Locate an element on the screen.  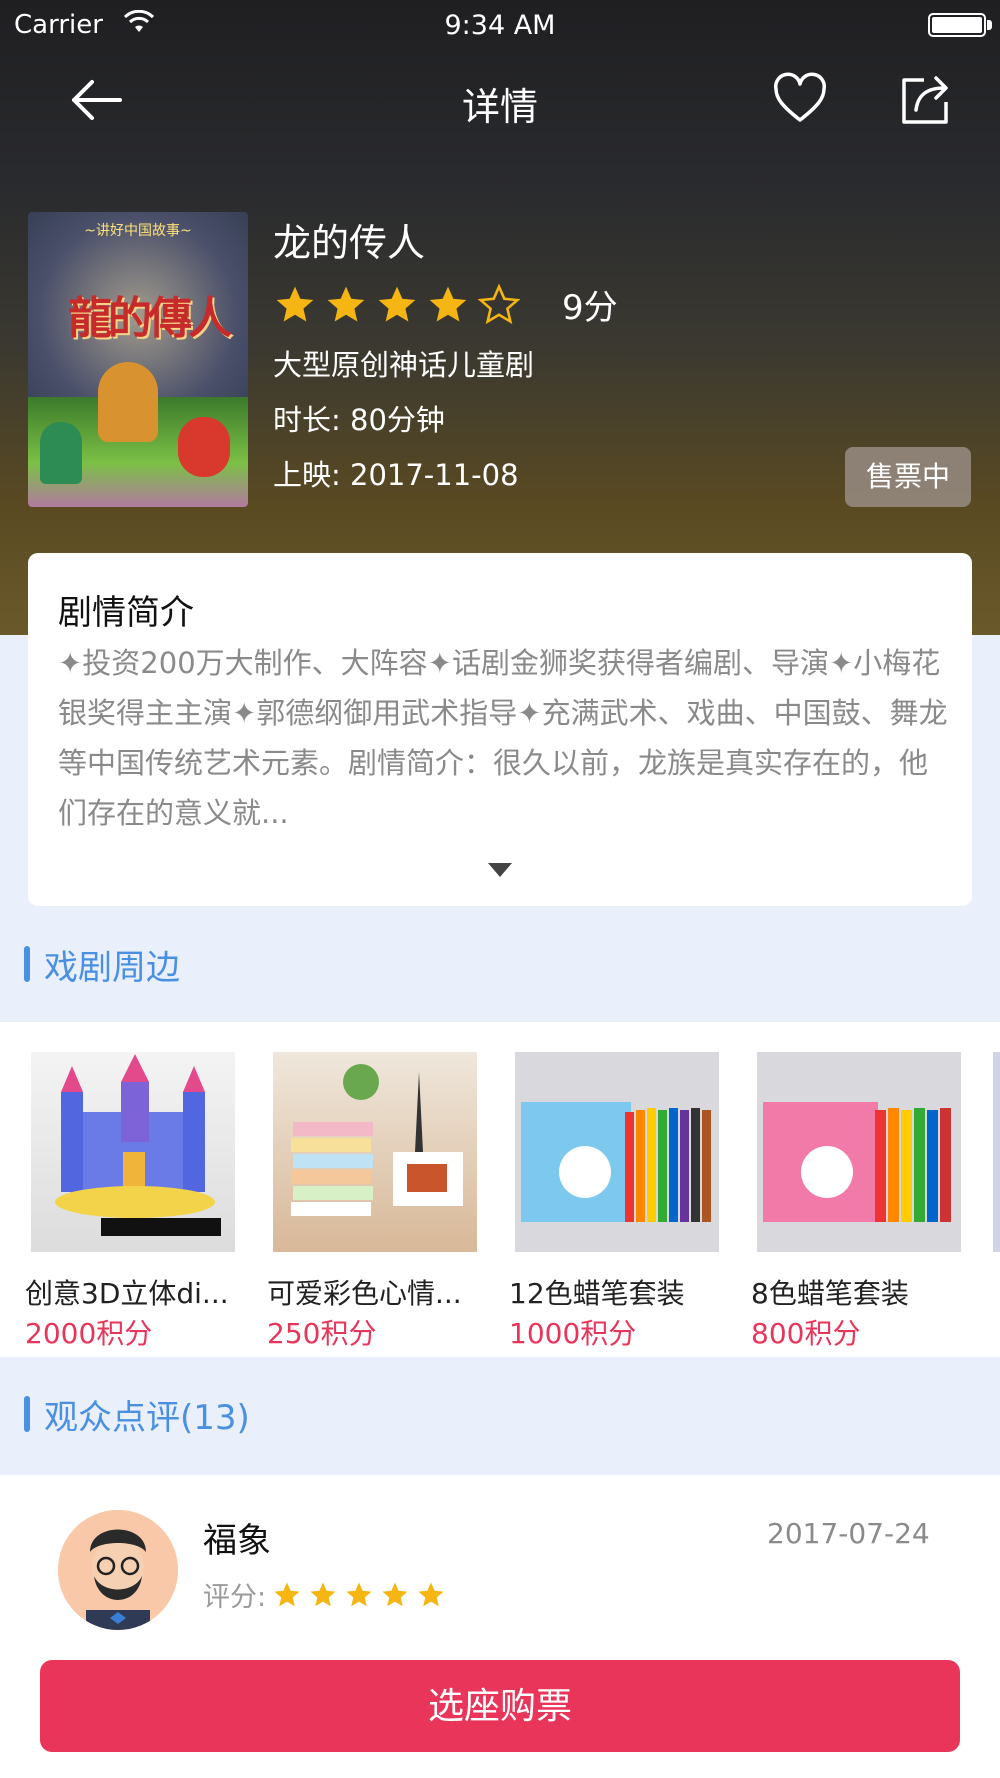
page-title: 详情 is located at coordinates (499, 107).